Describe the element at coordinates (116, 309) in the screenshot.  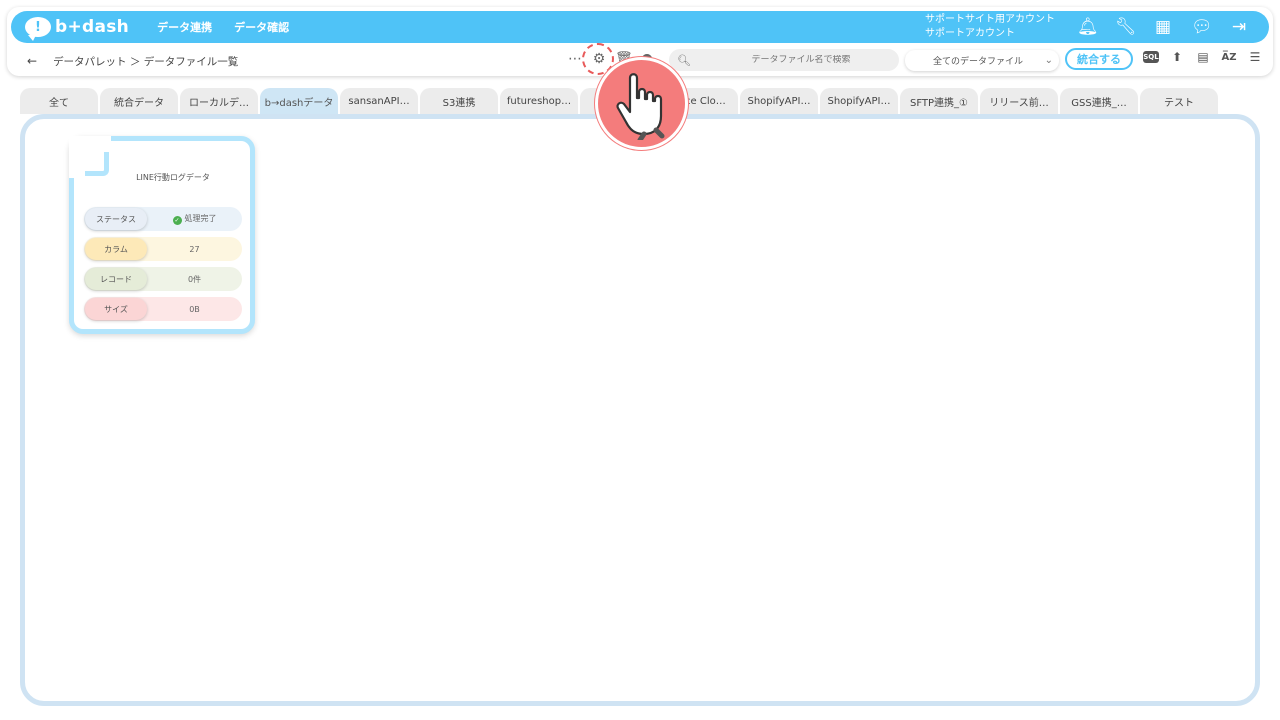
I see `size-label: サイズ` at that location.